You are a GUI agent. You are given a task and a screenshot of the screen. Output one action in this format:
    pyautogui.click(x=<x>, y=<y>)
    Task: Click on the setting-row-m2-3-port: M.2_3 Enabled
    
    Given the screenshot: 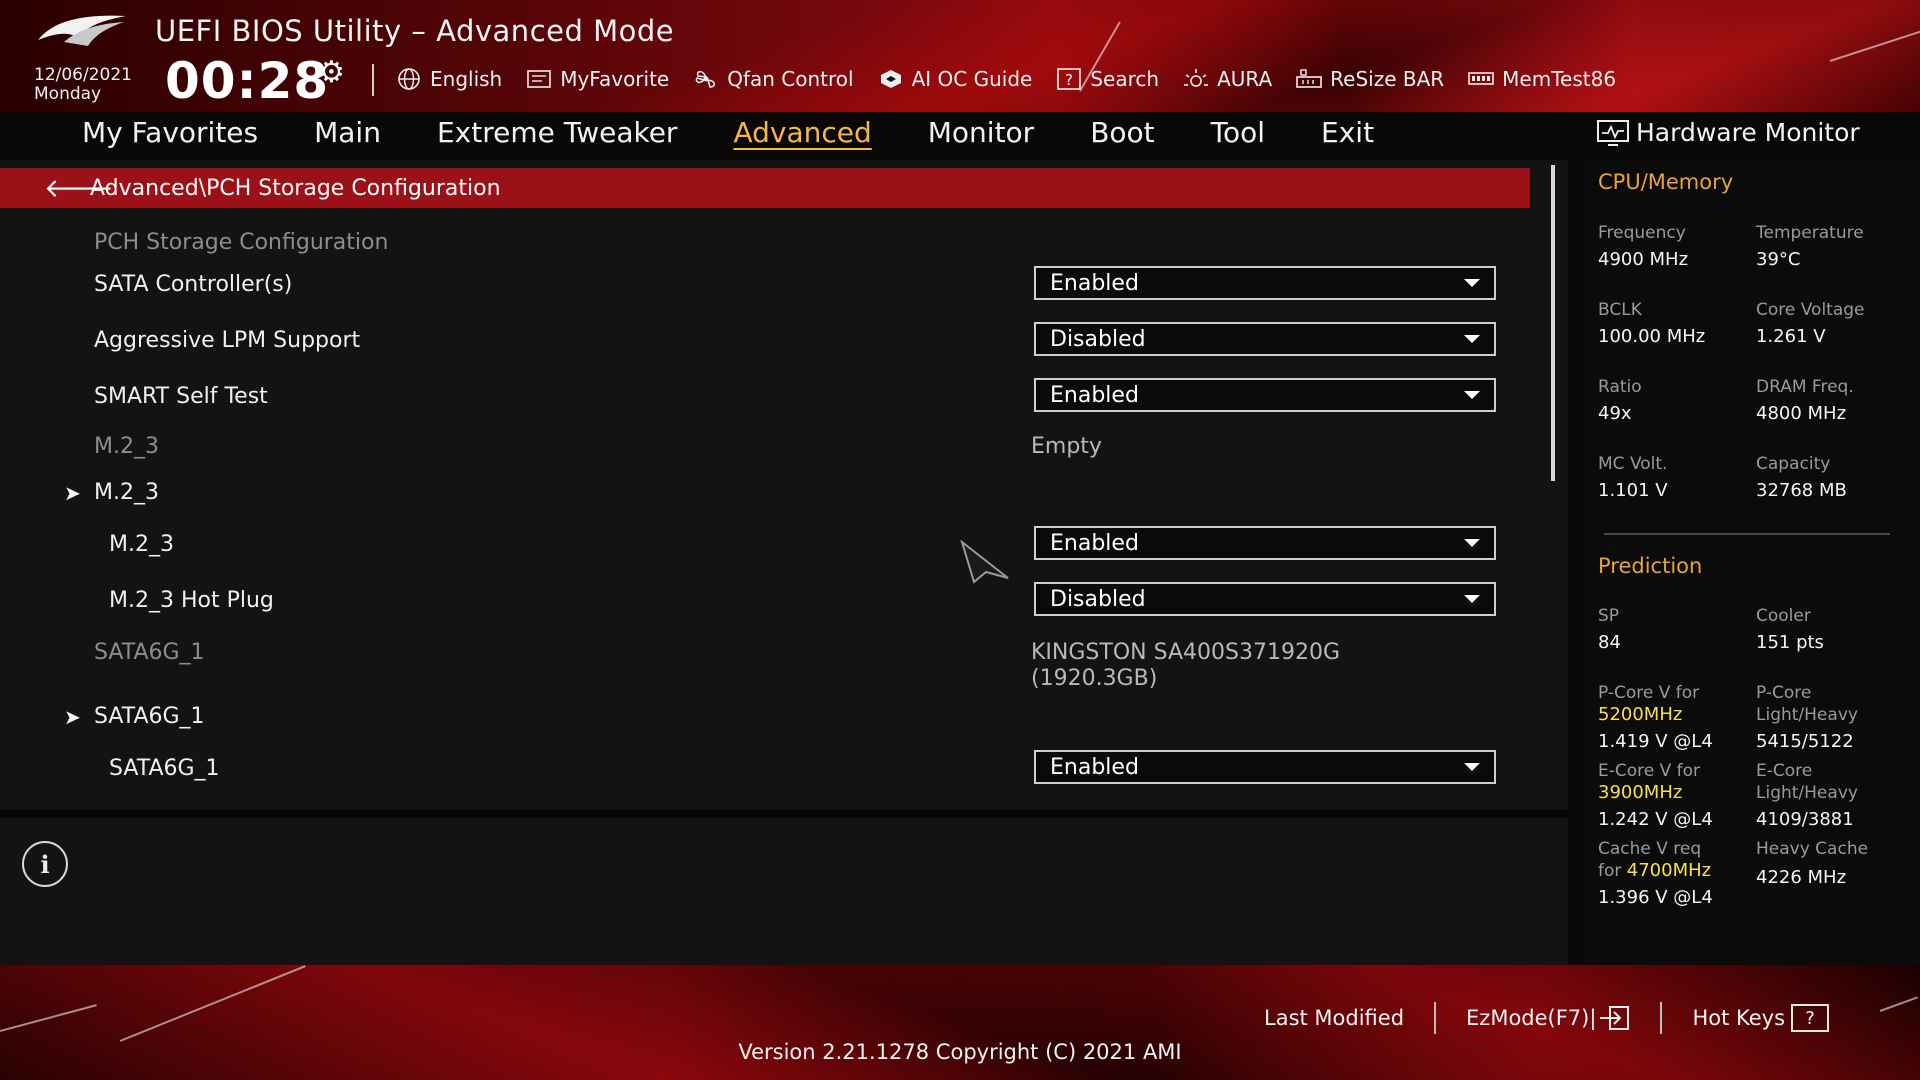 What is the action you would take?
    pyautogui.click(x=765, y=544)
    